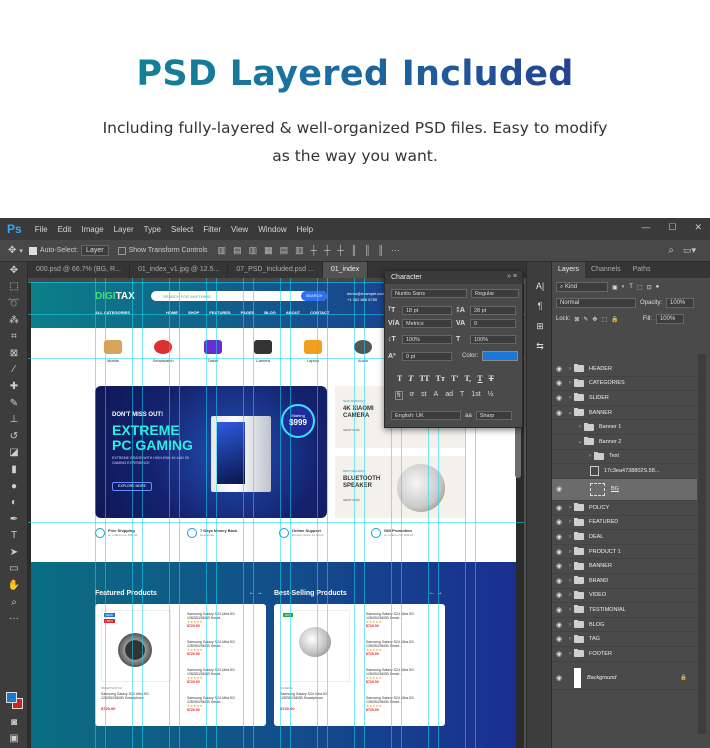 The image size is (710, 748). I want to click on path-select-icon: ➤, so click(14, 552).